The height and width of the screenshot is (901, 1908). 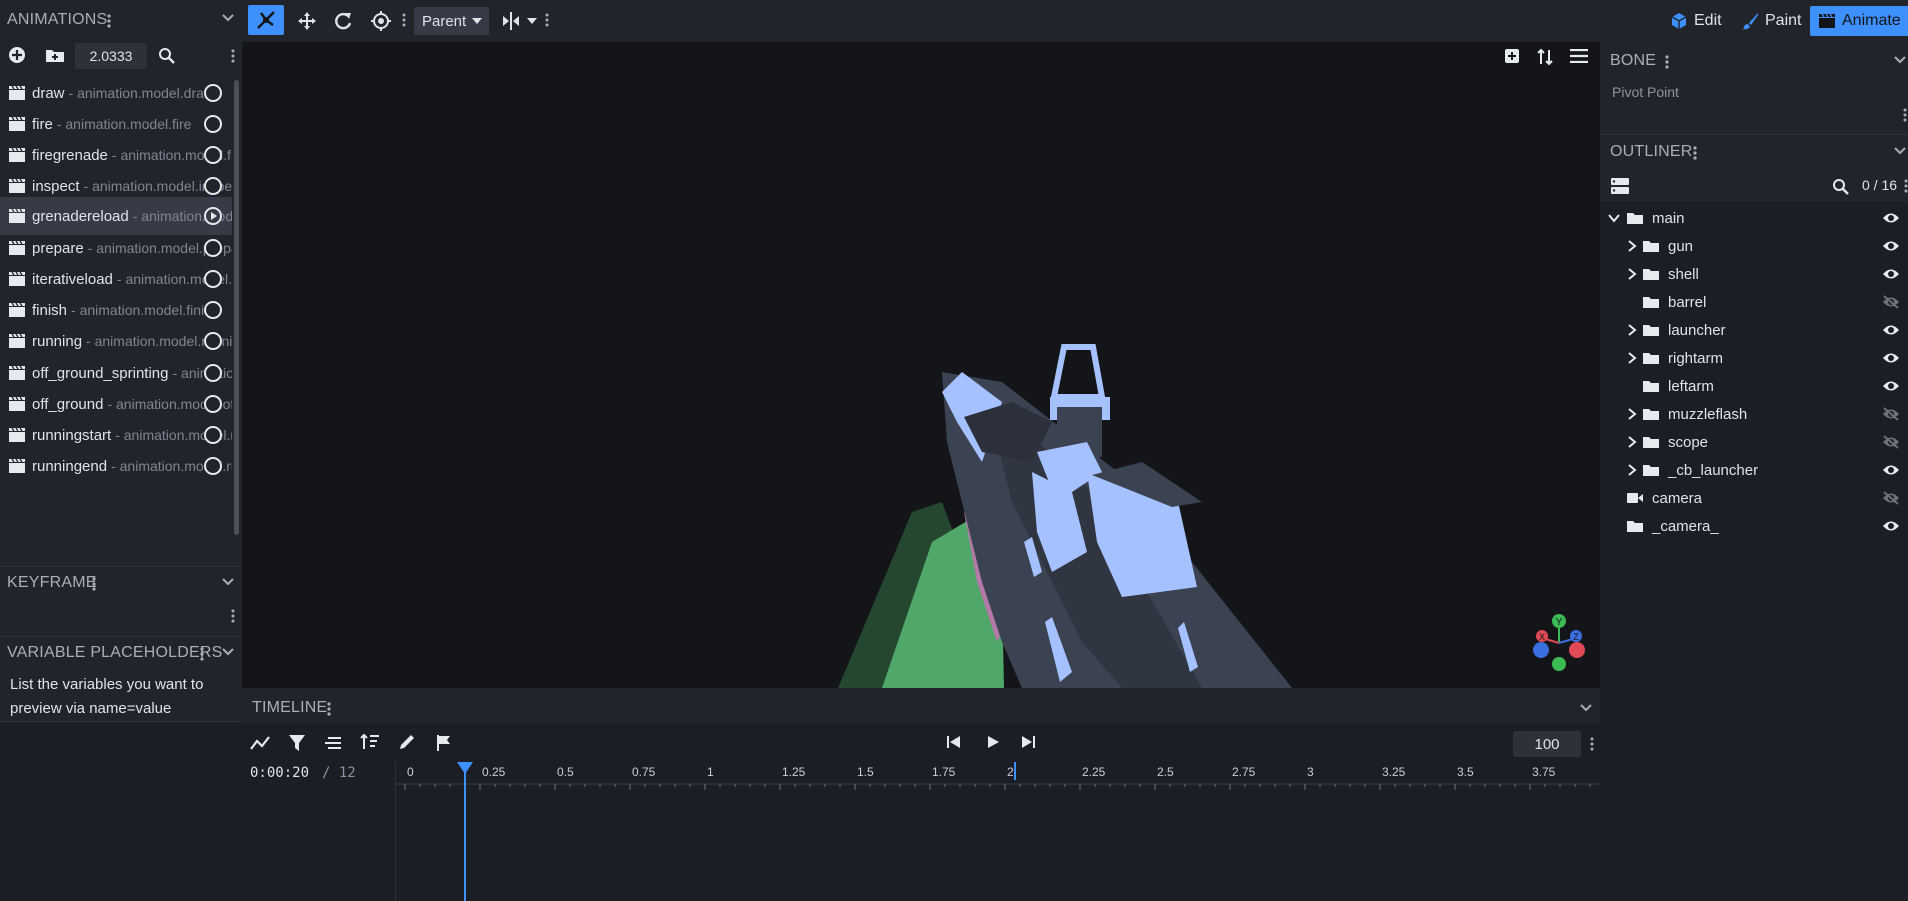 I want to click on import-animation-folder-icon, so click(x=55, y=55).